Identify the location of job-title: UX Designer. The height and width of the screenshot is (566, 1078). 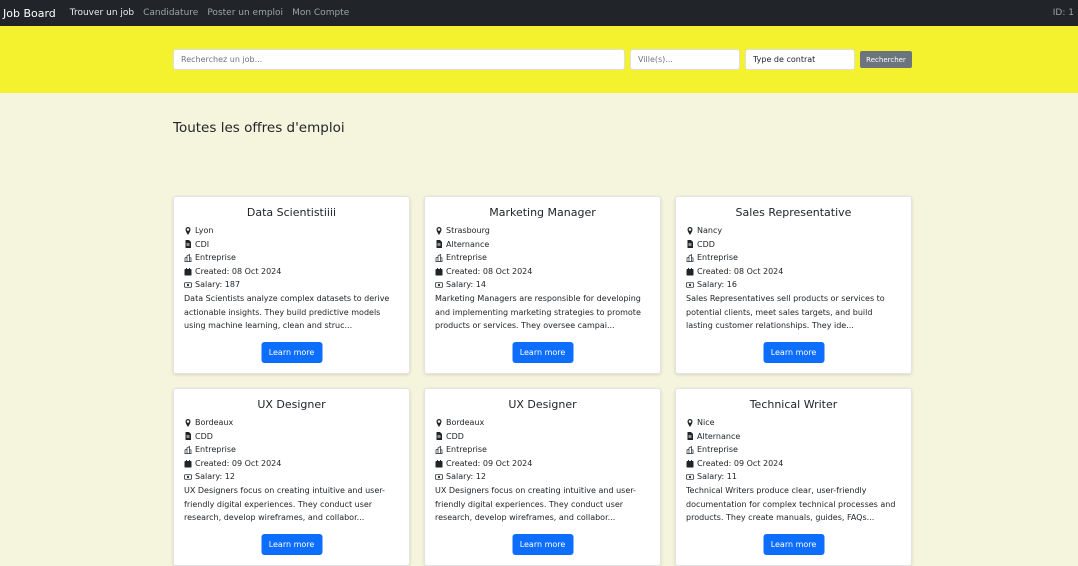
(291, 404).